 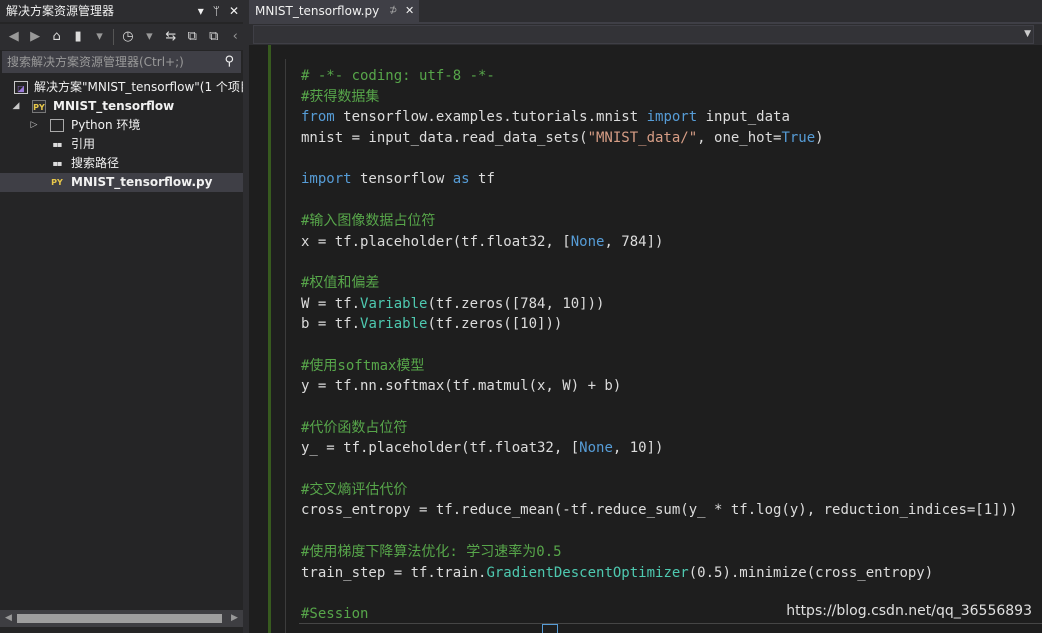 What do you see at coordinates (393, 11) in the screenshot?
I see `pin-tab-icon: ⊅` at bounding box center [393, 11].